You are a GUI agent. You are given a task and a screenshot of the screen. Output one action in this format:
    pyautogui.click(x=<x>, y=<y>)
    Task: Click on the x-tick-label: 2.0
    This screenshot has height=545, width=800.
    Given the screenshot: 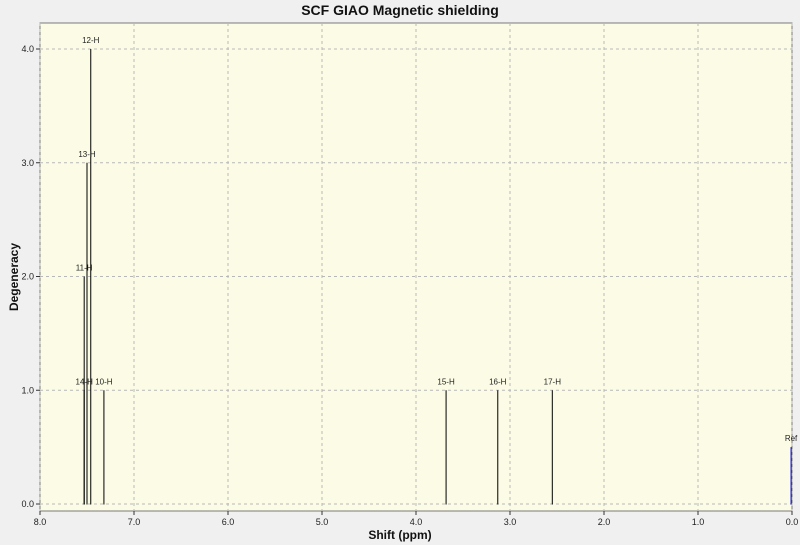 What is the action you would take?
    pyautogui.click(x=604, y=522)
    